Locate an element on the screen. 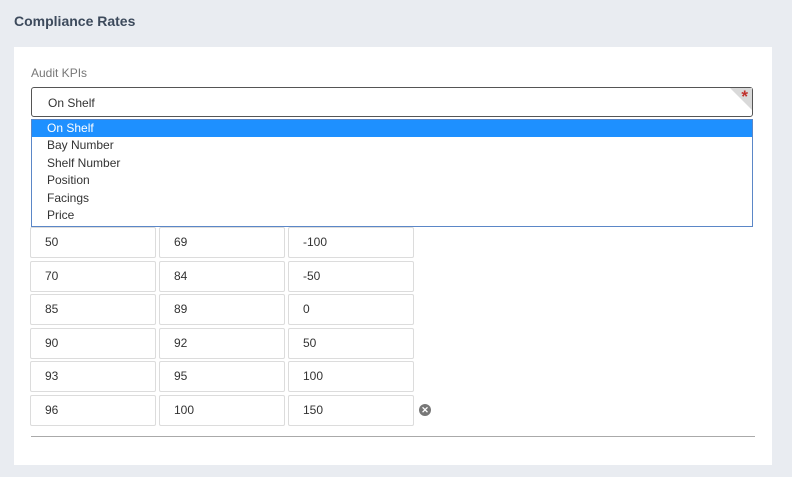 This screenshot has width=792, height=477. rate-to-input: 69 is located at coordinates (222, 242).